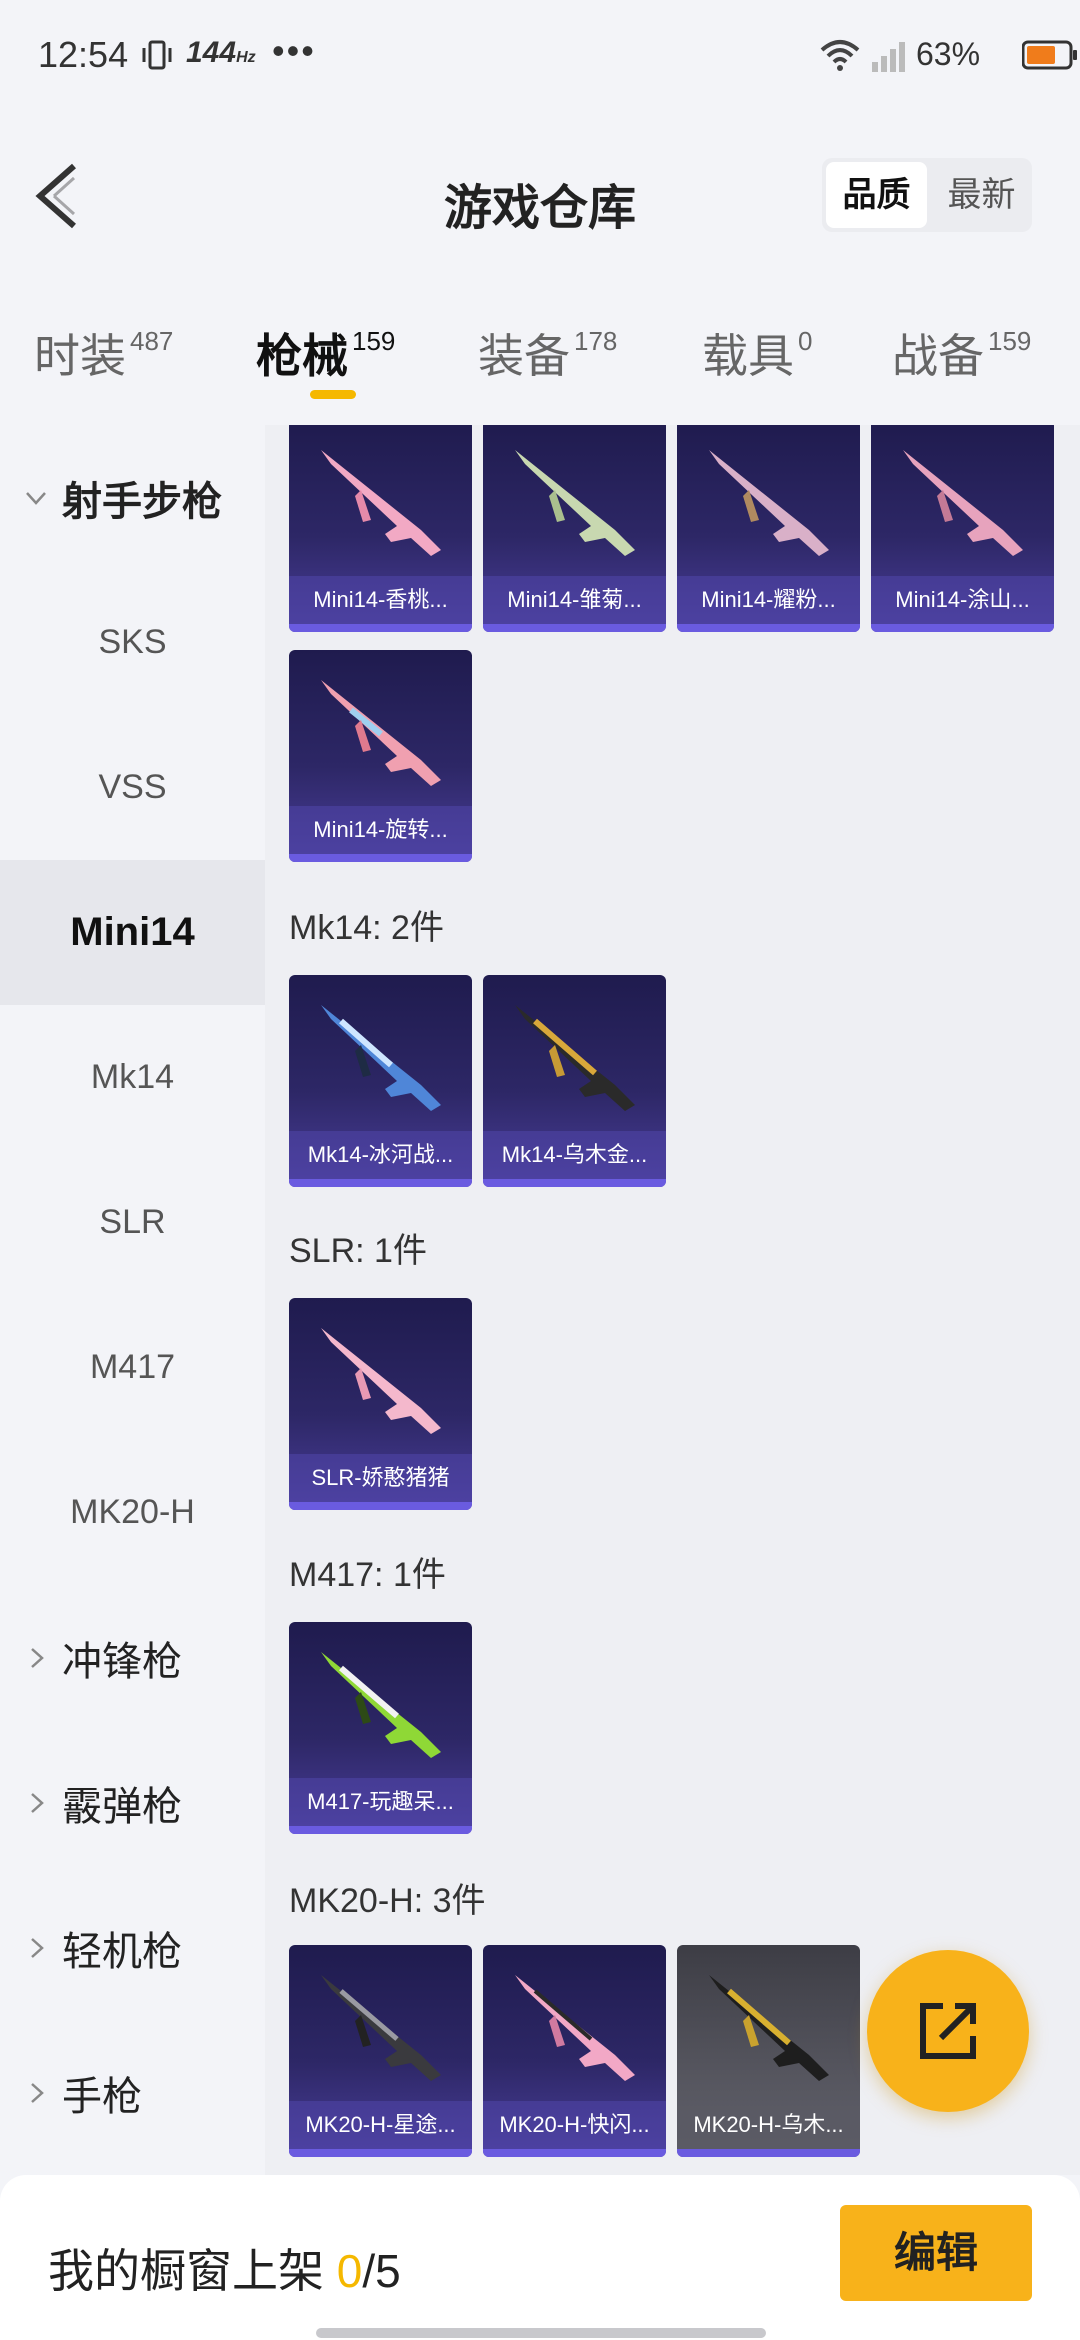 Image resolution: width=1080 pixels, height=2340 pixels. Describe the element at coordinates (224, 2271) in the screenshot. I see `showcase-count: 我的橱窗上架 0/5` at that location.